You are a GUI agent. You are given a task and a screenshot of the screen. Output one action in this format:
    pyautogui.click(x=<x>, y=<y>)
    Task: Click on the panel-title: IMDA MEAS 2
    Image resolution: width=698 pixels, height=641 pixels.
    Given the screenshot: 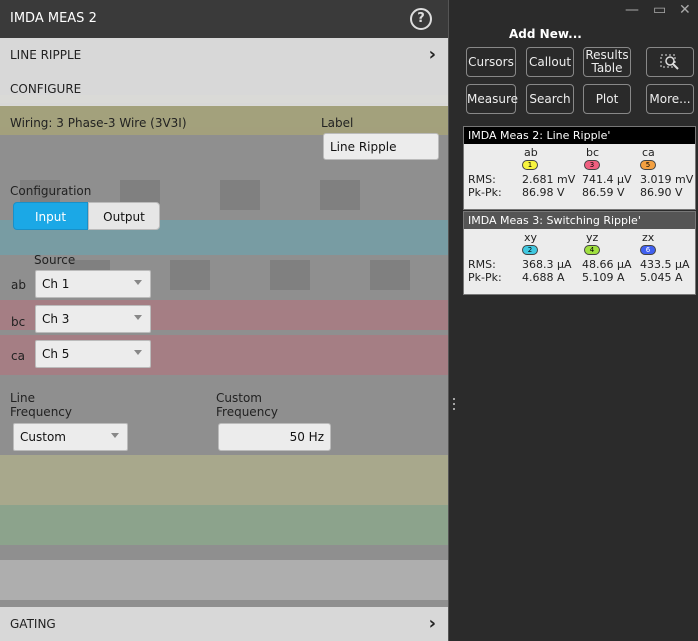 What is the action you would take?
    pyautogui.click(x=53, y=18)
    